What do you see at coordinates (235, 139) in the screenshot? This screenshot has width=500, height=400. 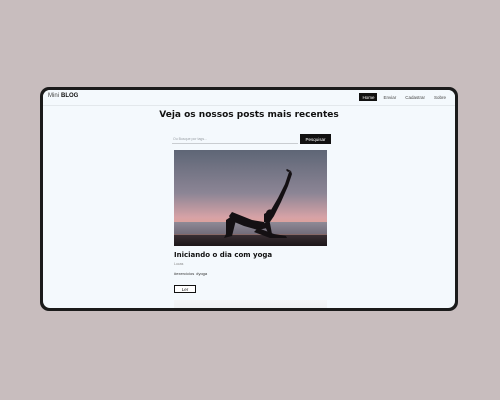 I see `search-input` at bounding box center [235, 139].